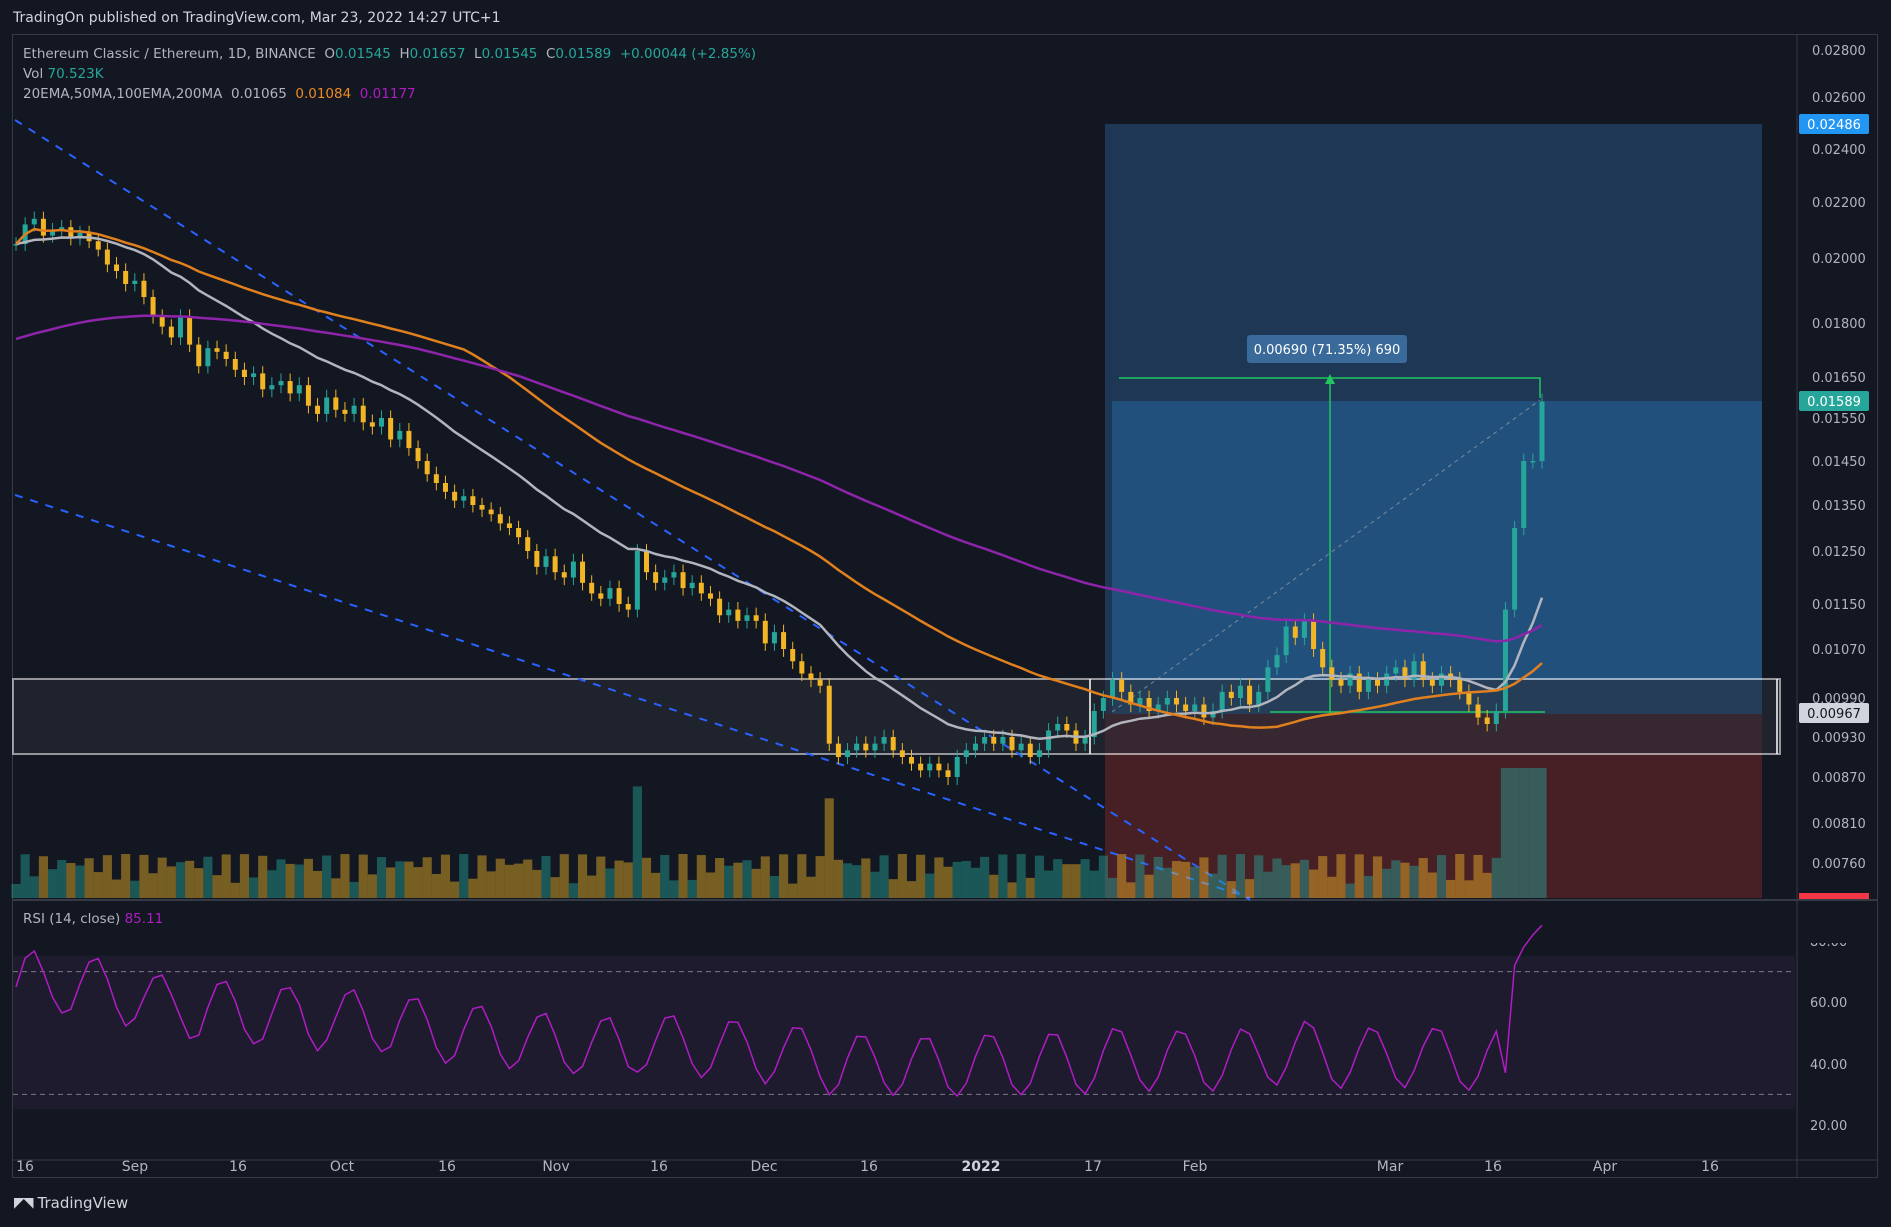 The height and width of the screenshot is (1227, 1891). What do you see at coordinates (1834, 933) in the screenshot?
I see `rsi-badge-bg` at bounding box center [1834, 933].